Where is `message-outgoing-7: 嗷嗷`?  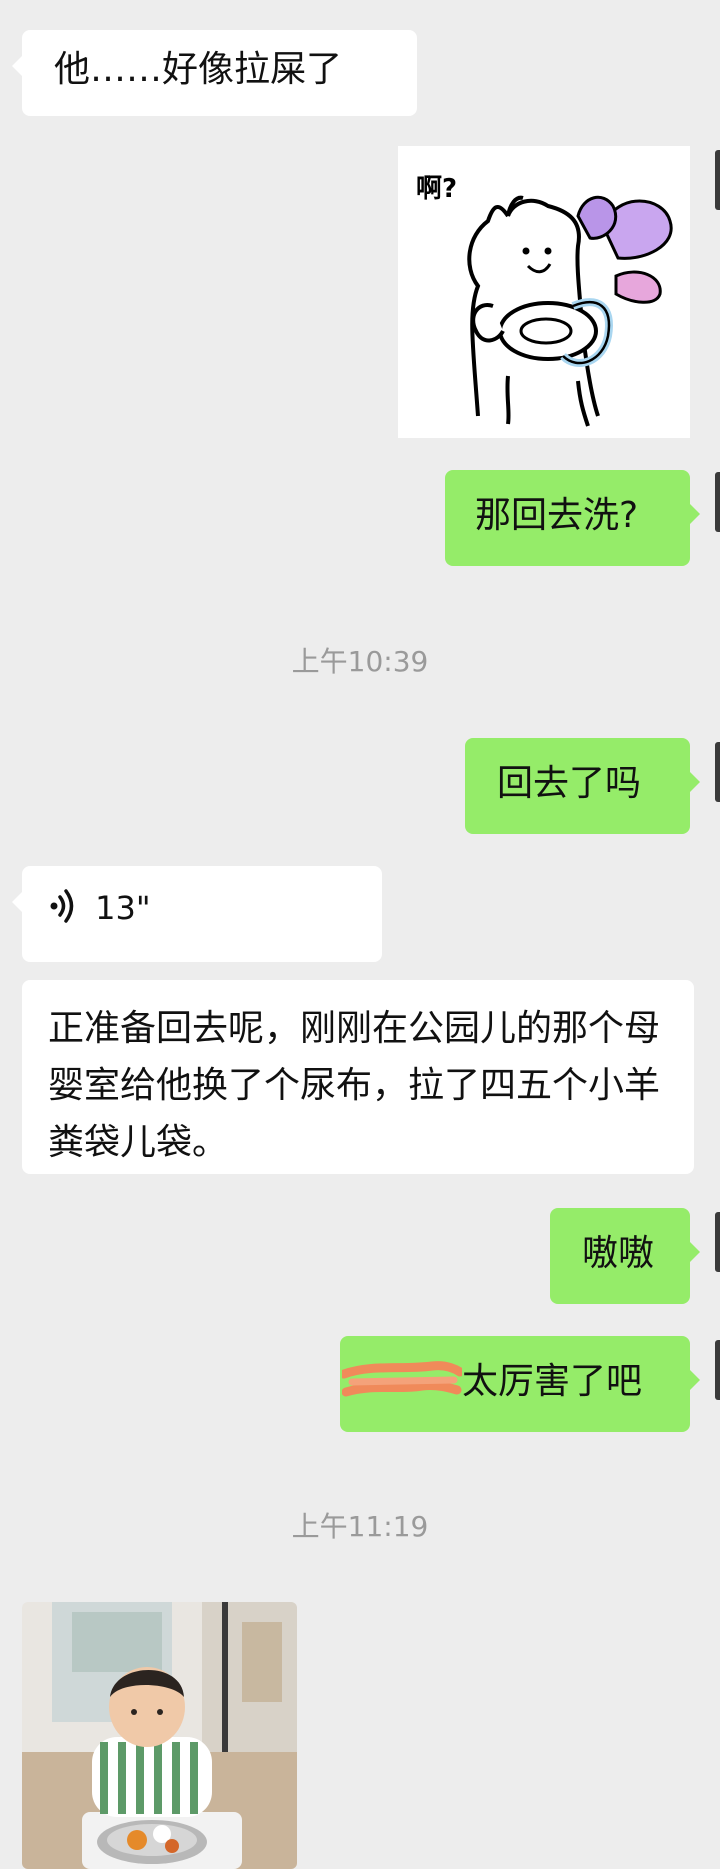 message-outgoing-7: 嗷嗷 is located at coordinates (625, 1256).